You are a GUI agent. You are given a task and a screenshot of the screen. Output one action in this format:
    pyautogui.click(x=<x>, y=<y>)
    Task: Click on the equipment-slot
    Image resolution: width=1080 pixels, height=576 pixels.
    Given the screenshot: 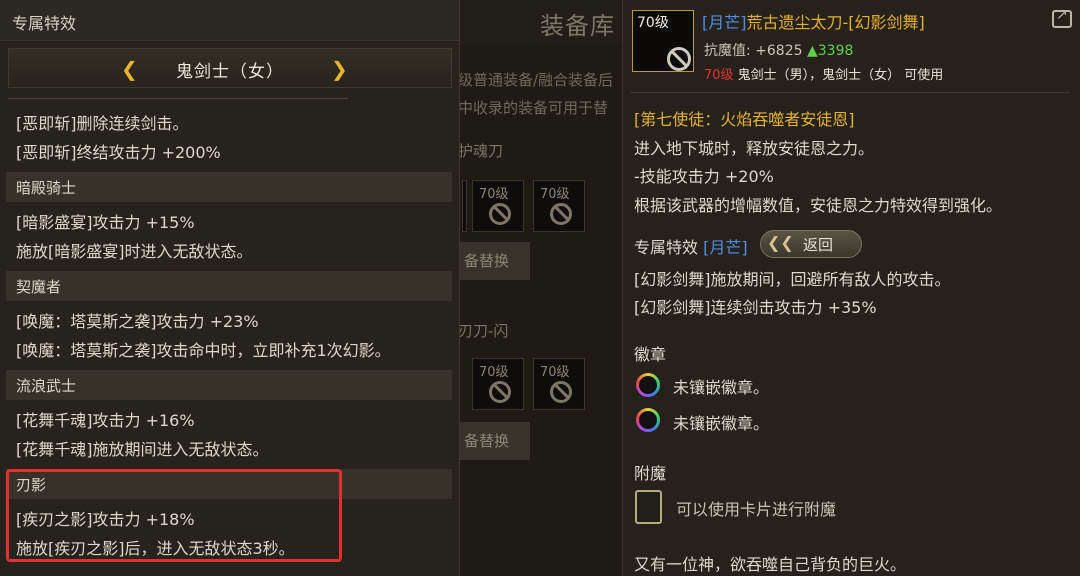 What is the action you would take?
    pyautogui.click(x=464, y=206)
    